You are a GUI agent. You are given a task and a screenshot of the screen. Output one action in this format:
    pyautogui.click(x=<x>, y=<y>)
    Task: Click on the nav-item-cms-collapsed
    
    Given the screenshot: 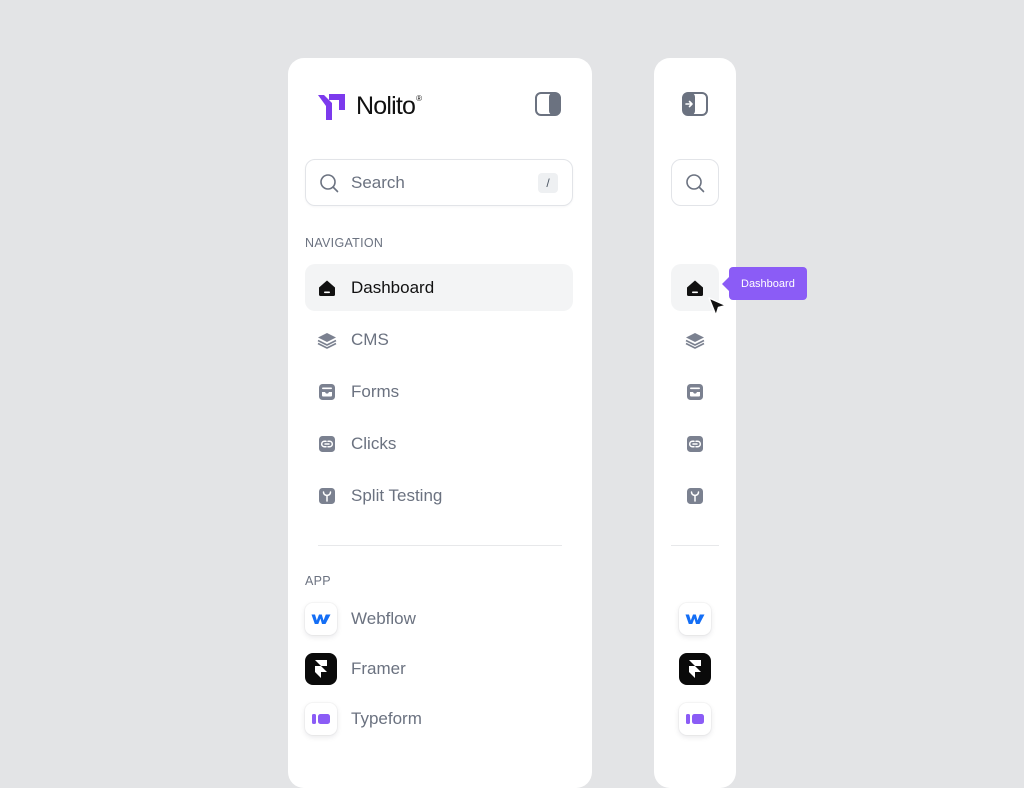 What is the action you would take?
    pyautogui.click(x=695, y=339)
    